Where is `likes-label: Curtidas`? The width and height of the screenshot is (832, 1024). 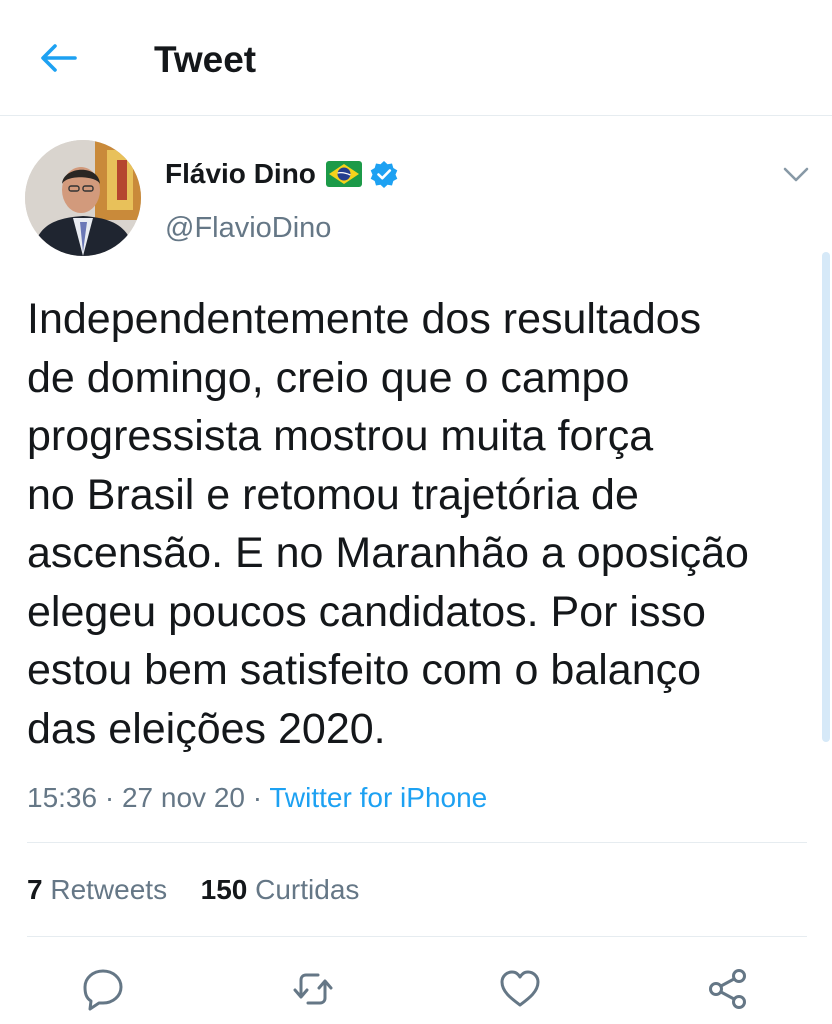
likes-label: Curtidas is located at coordinates (307, 889).